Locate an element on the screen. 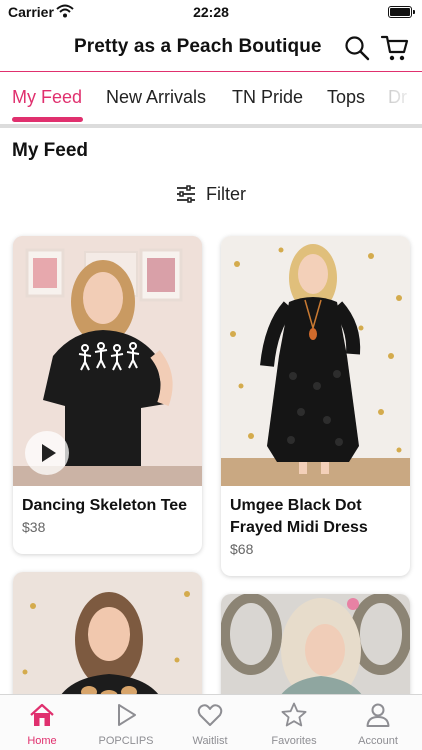  tabs-divider is located at coordinates (211, 126).